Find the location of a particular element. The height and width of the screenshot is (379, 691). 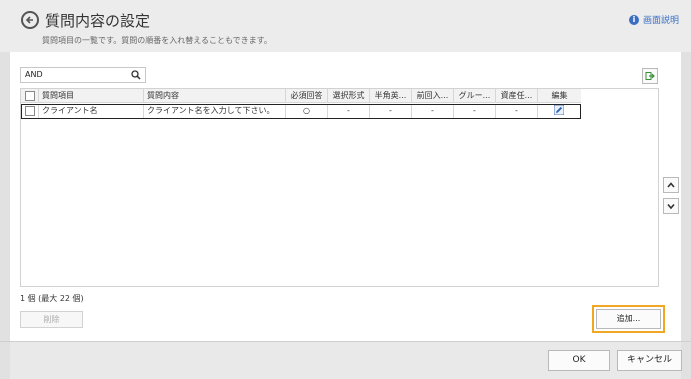

move-up-button is located at coordinates (671, 185).